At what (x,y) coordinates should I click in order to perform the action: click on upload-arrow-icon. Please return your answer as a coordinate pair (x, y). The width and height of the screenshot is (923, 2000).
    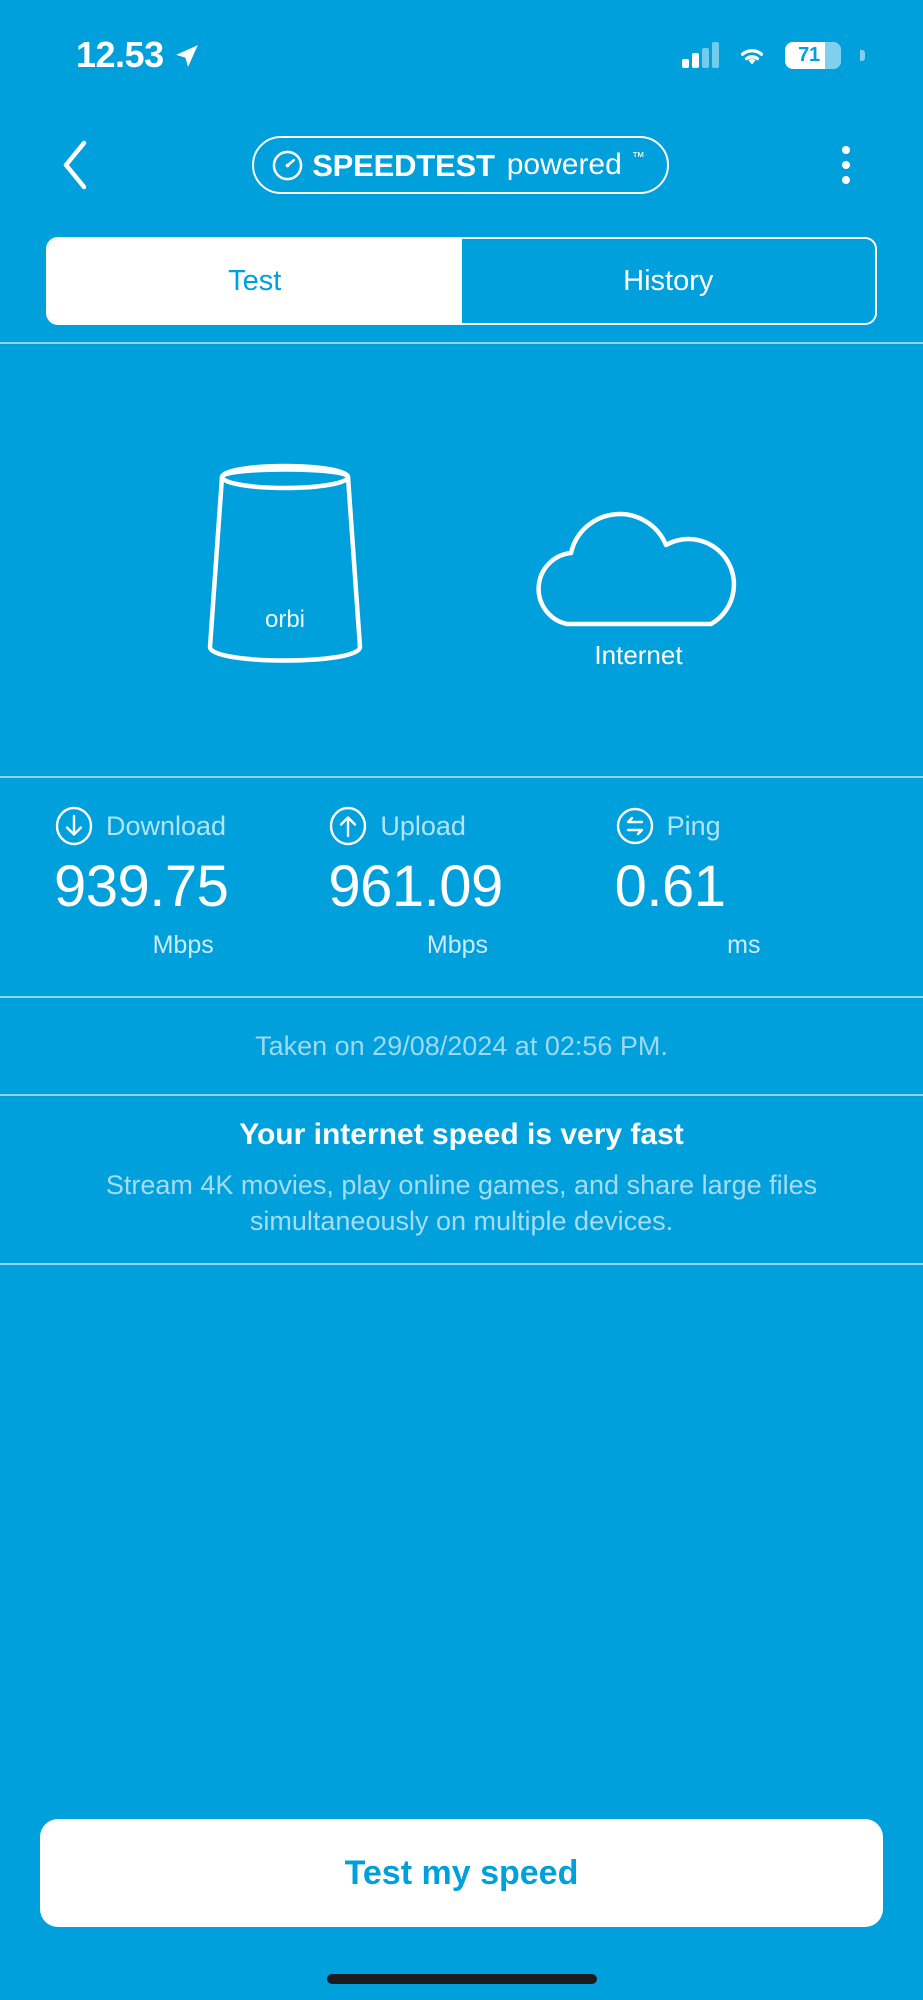
    Looking at the image, I should click on (348, 826).